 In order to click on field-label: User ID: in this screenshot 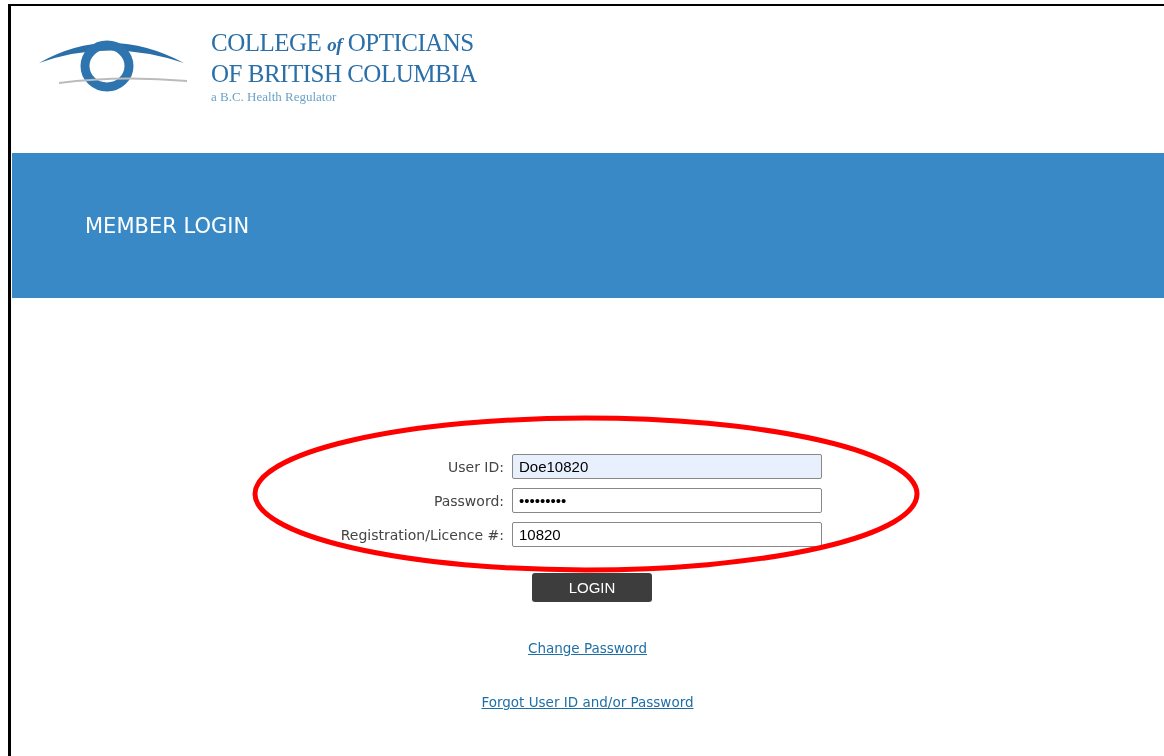, I will do `click(475, 466)`.